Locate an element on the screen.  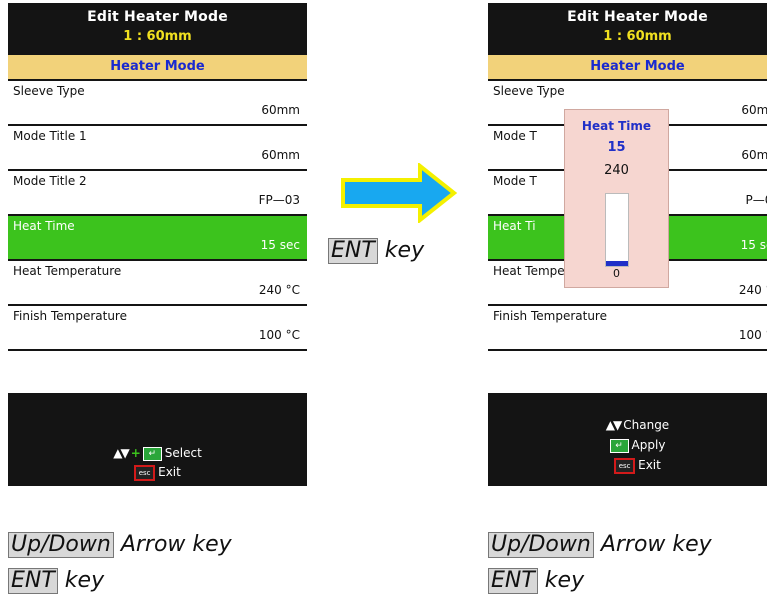
heat-time-popup: Heat Time 15 240 0 is located at coordinates (616, 198).